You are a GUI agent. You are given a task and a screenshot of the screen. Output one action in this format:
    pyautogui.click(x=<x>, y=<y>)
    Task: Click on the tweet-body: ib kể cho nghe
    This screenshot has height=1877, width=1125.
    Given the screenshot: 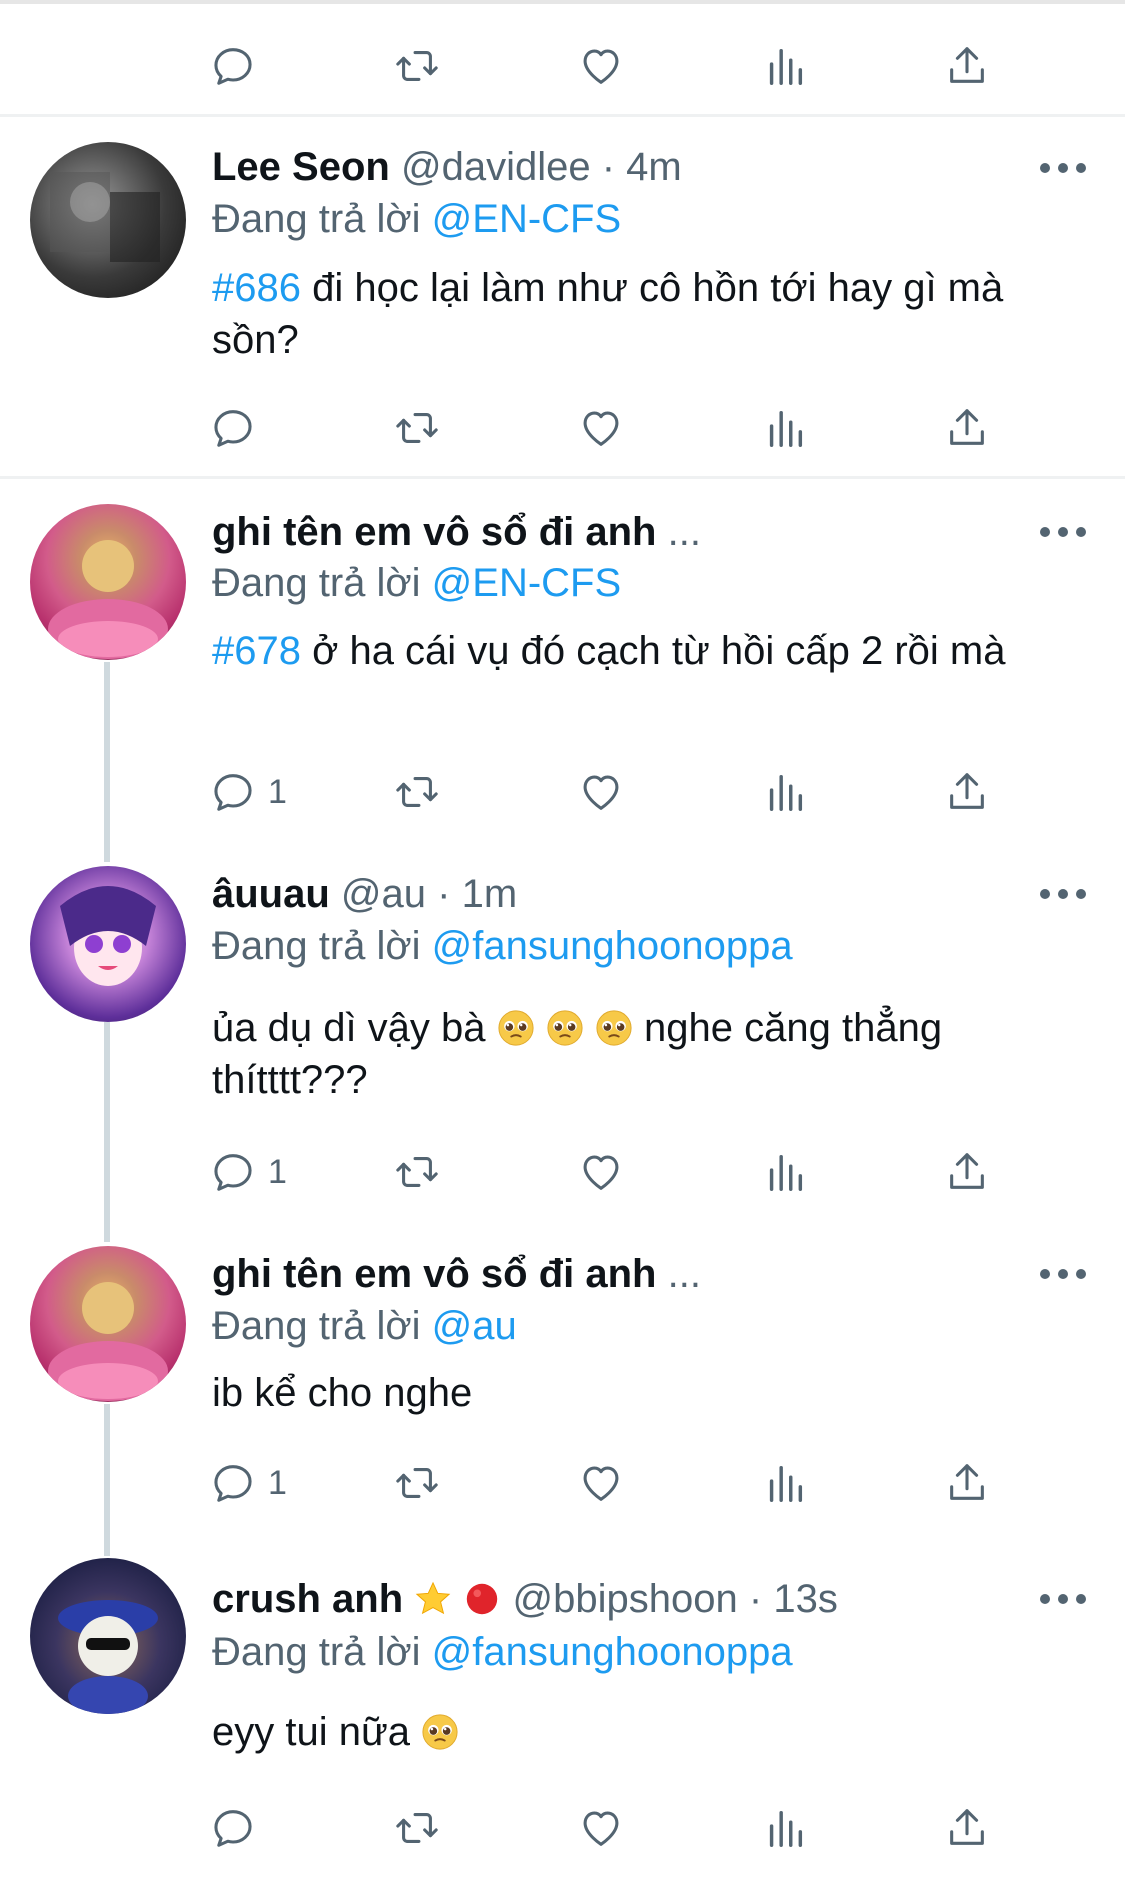 What is the action you would take?
    pyautogui.click(x=342, y=1393)
    